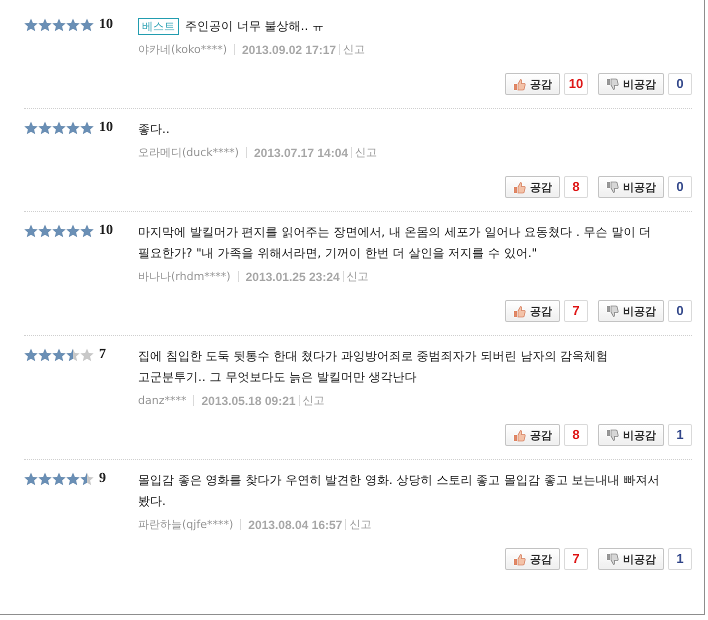  I want to click on author-name: 바나나(rhdm****), so click(184, 276).